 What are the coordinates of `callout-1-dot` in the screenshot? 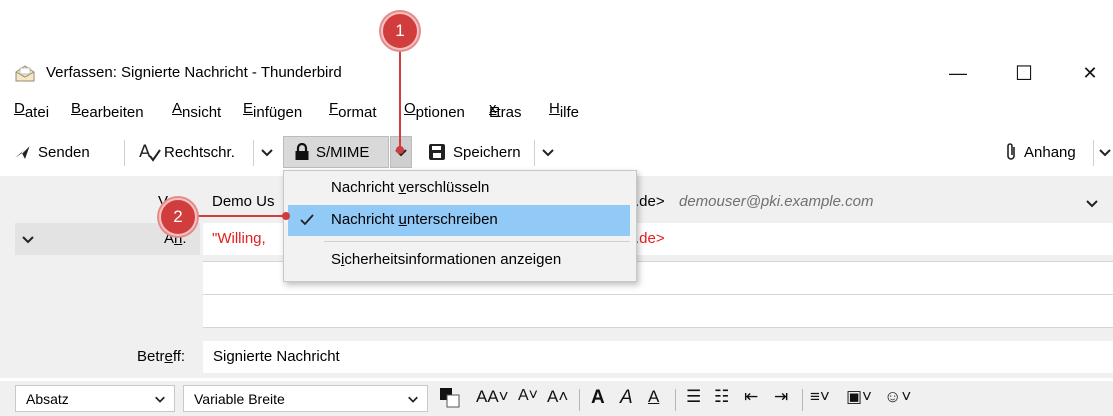 It's located at (400, 150).